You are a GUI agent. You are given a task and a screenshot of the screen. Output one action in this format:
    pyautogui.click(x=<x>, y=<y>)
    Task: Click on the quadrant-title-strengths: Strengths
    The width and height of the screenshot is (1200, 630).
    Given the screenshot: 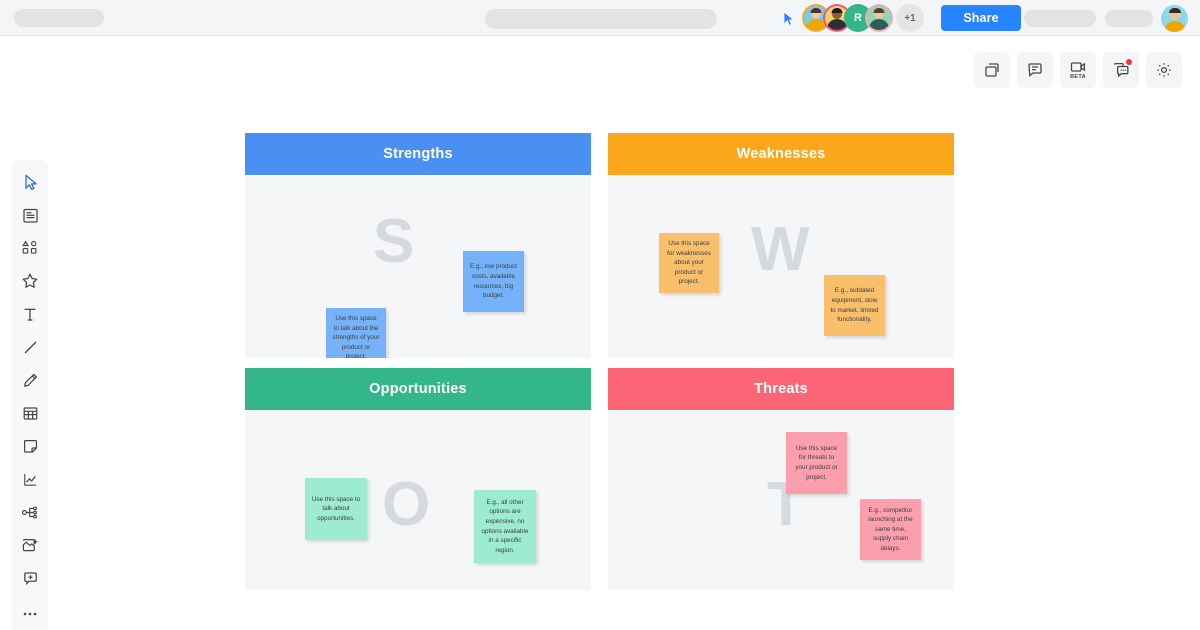 What is the action you would take?
    pyautogui.click(x=418, y=154)
    